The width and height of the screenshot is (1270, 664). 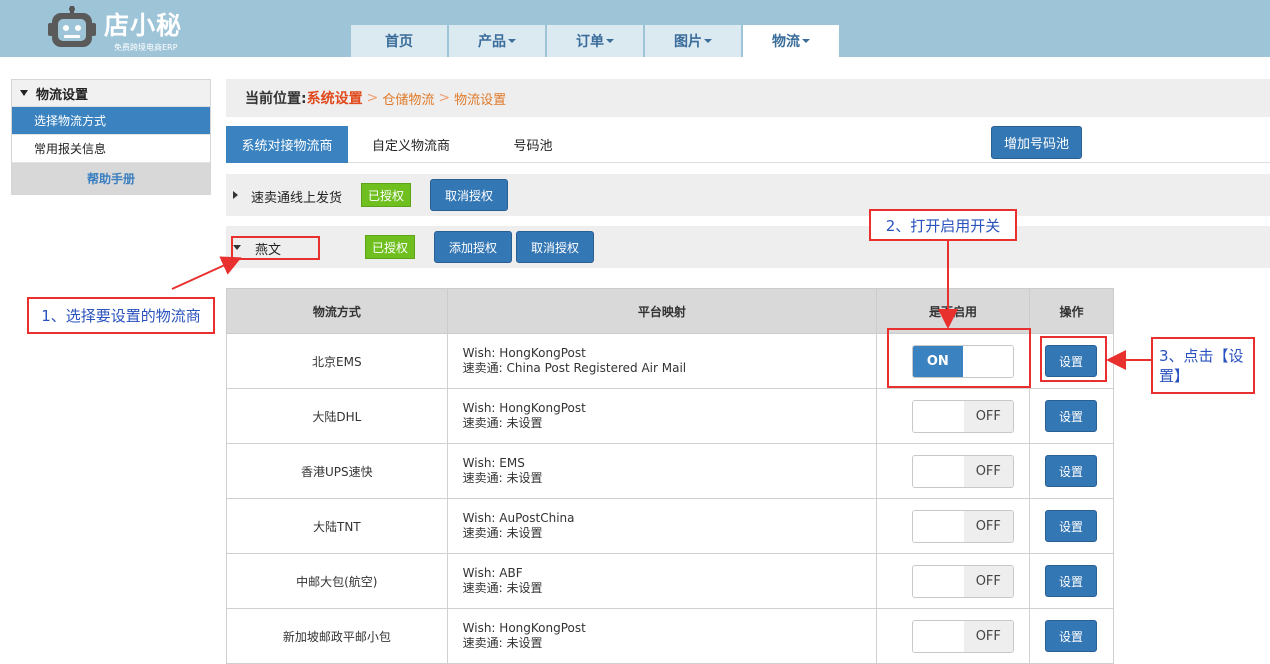 I want to click on table-row: 香港UPS速快 Wish: EMS 速卖通: 未设置 OFF 设置, so click(x=670, y=471).